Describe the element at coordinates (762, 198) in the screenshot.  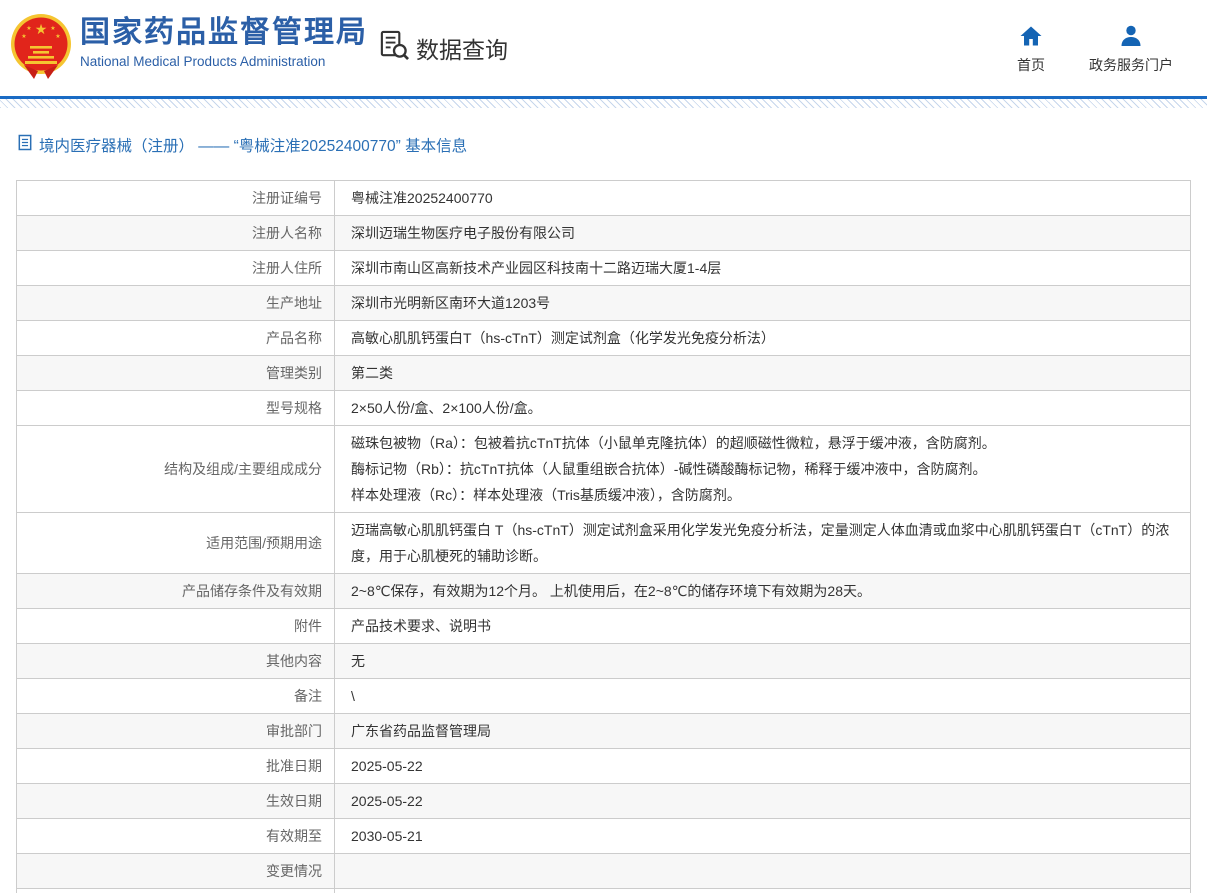
I see `field-value: 粤械注准20252400770` at that location.